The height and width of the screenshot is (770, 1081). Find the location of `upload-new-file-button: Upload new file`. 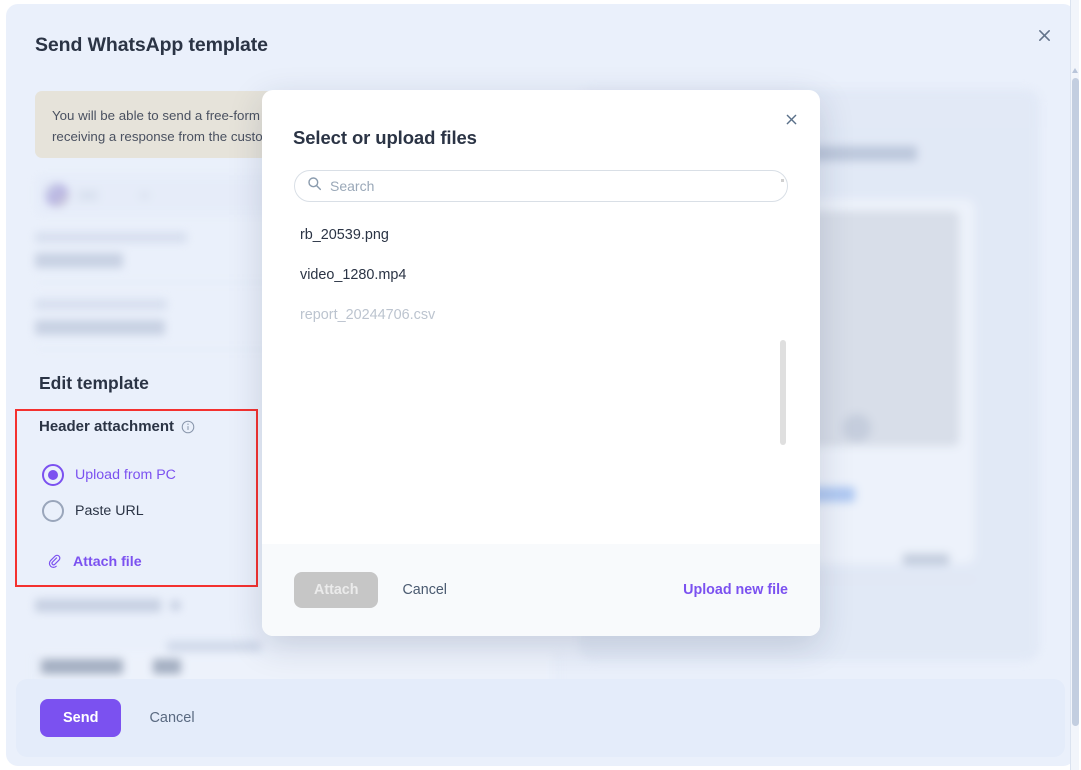

upload-new-file-button: Upload new file is located at coordinates (735, 590).